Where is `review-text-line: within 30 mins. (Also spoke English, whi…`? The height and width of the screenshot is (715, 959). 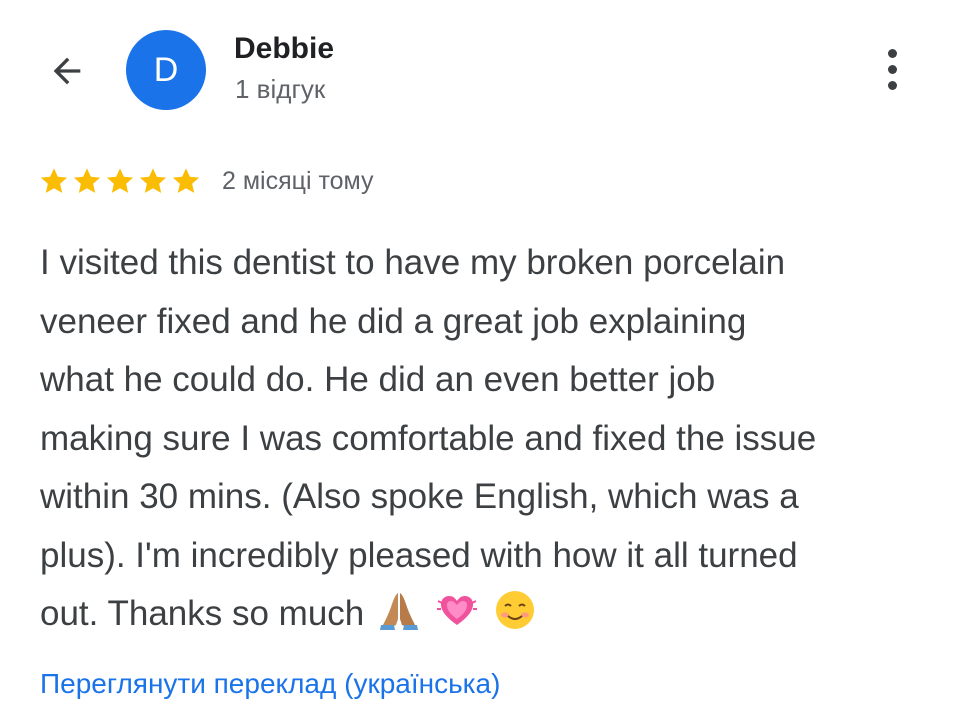 review-text-line: within 30 mins. (Also spoke English, whi… is located at coordinates (419, 496).